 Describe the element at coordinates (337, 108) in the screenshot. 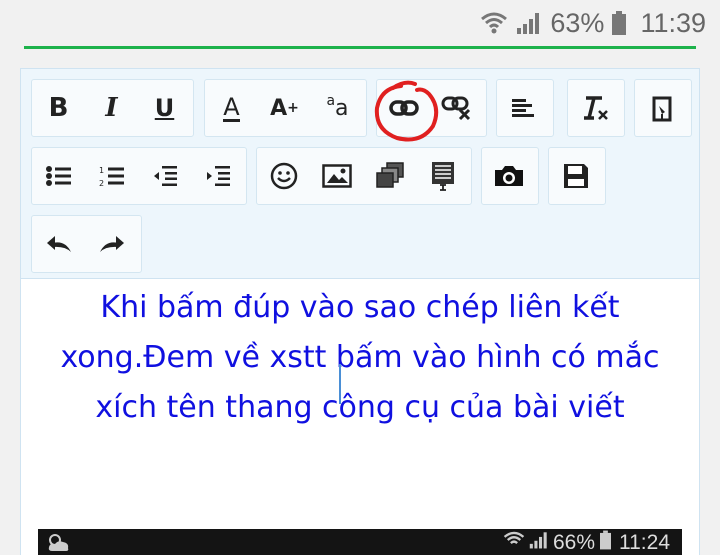

I see `change-case-button: aa` at that location.